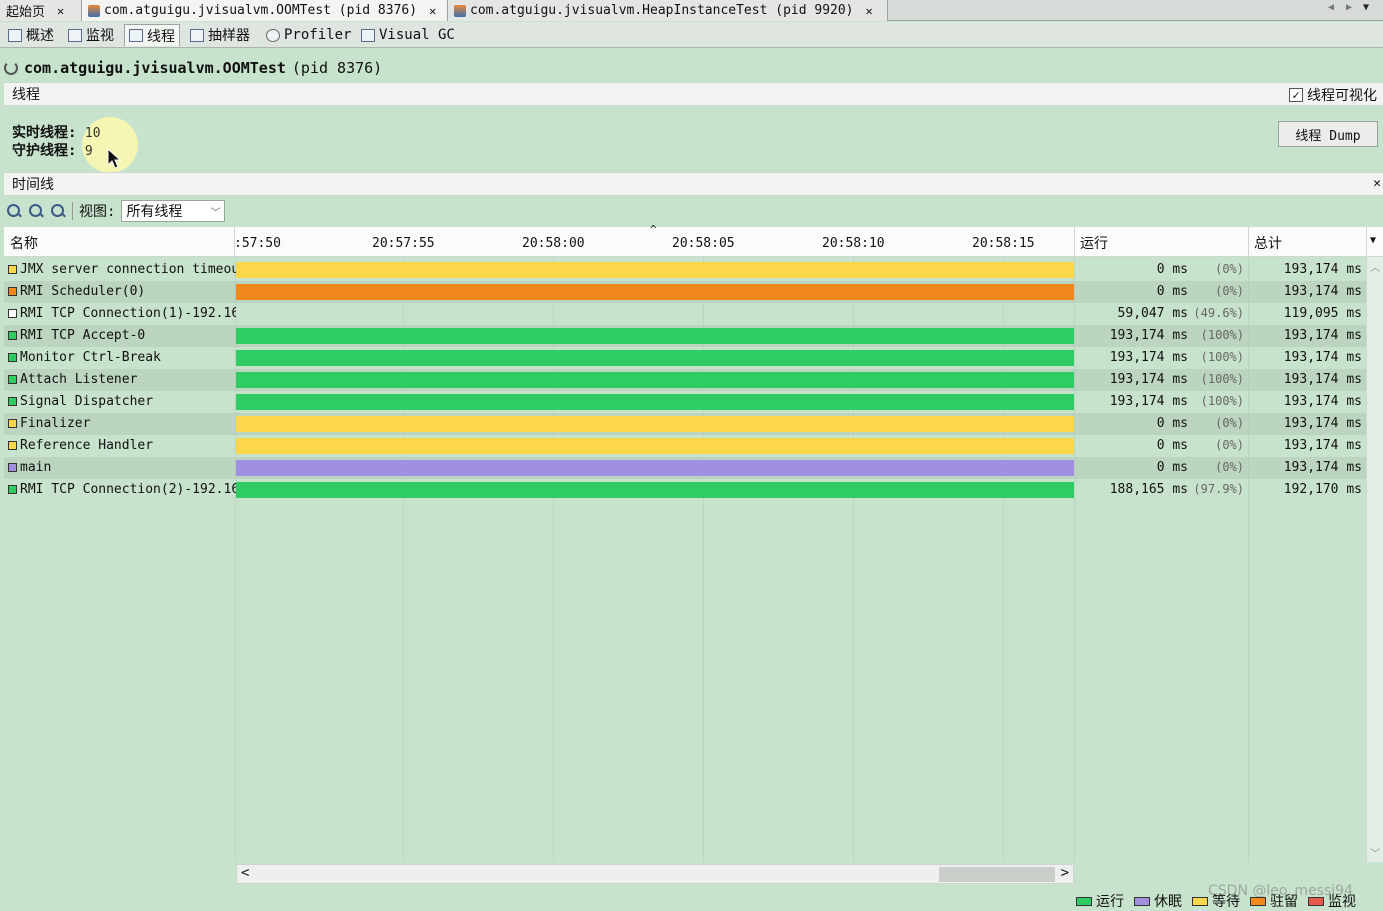  I want to click on thread-name-cell: Finalizer, so click(122, 423).